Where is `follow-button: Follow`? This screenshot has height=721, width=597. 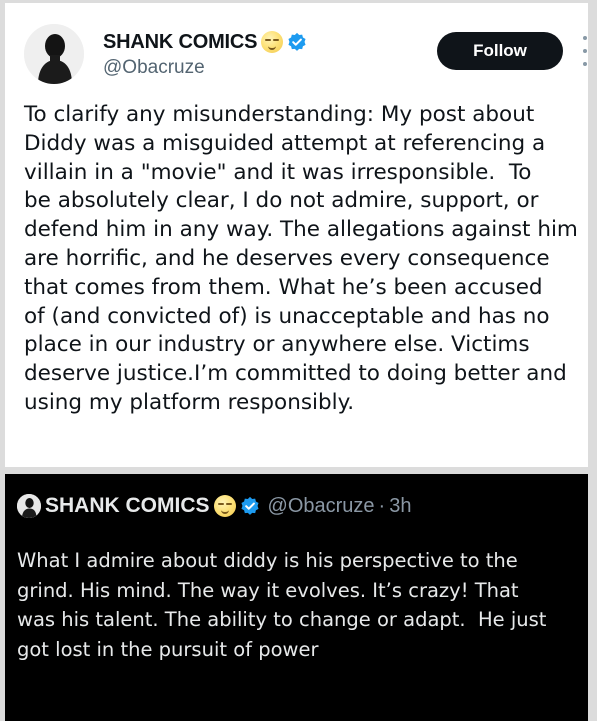 follow-button: Follow is located at coordinates (500, 51).